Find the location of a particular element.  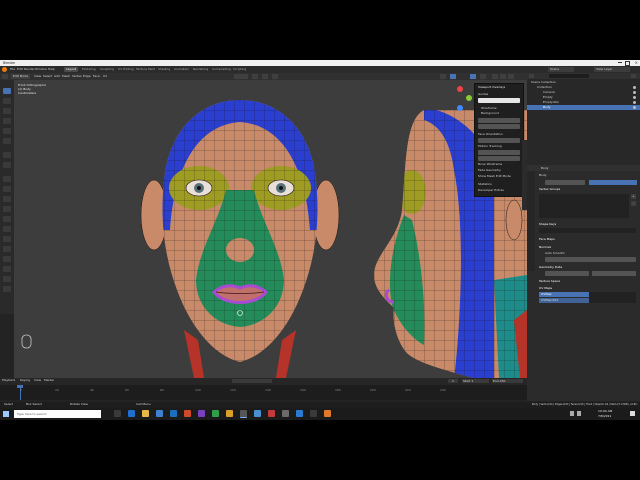

edge-browser-icon is located at coordinates (131, 413).